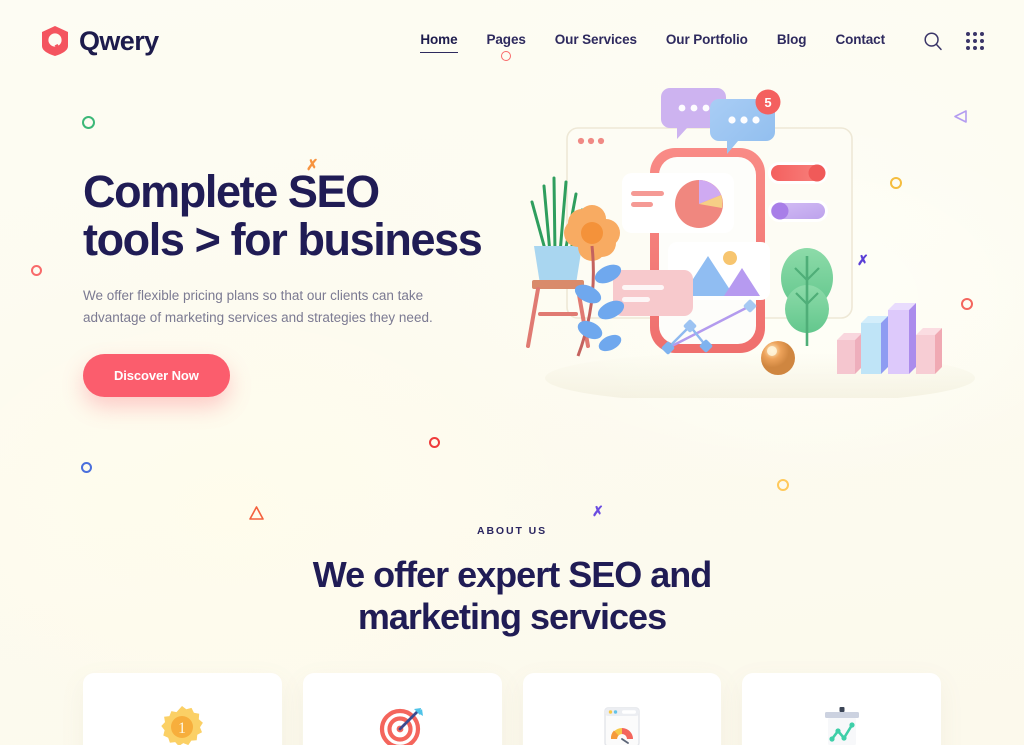  I want to click on nav-item-contact: Contact, so click(860, 41).